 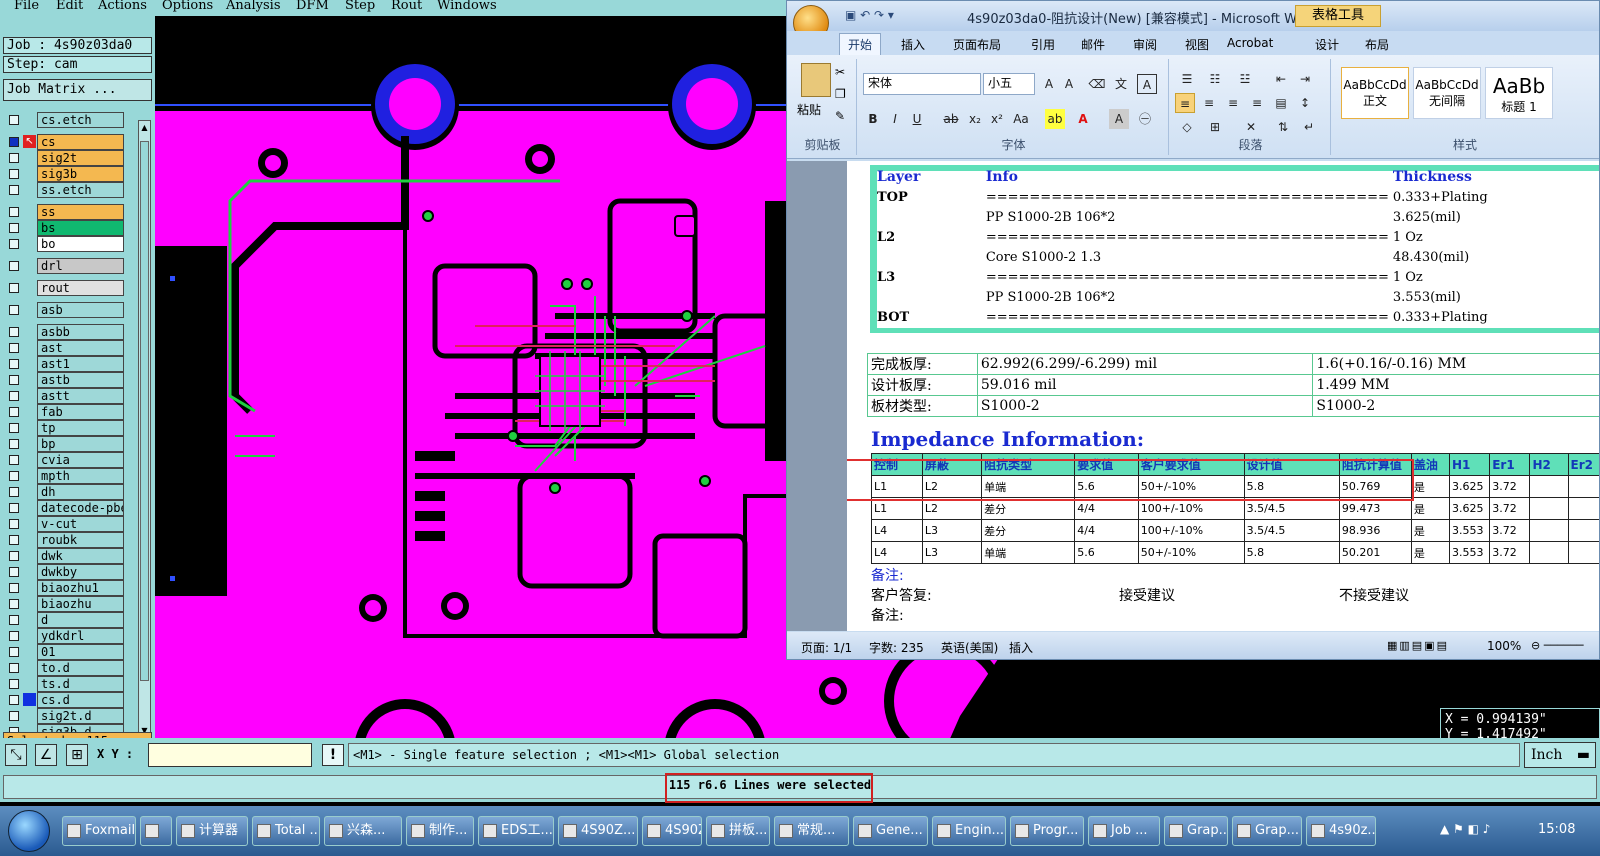 I want to click on cn-layout-icon: ✕, so click(x=1251, y=127).